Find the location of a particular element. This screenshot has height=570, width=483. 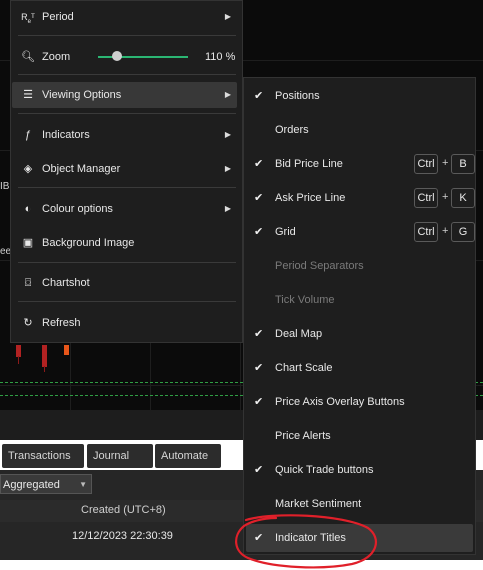

cell-created: 12/12/2023 22:30:39 is located at coordinates (122, 536).